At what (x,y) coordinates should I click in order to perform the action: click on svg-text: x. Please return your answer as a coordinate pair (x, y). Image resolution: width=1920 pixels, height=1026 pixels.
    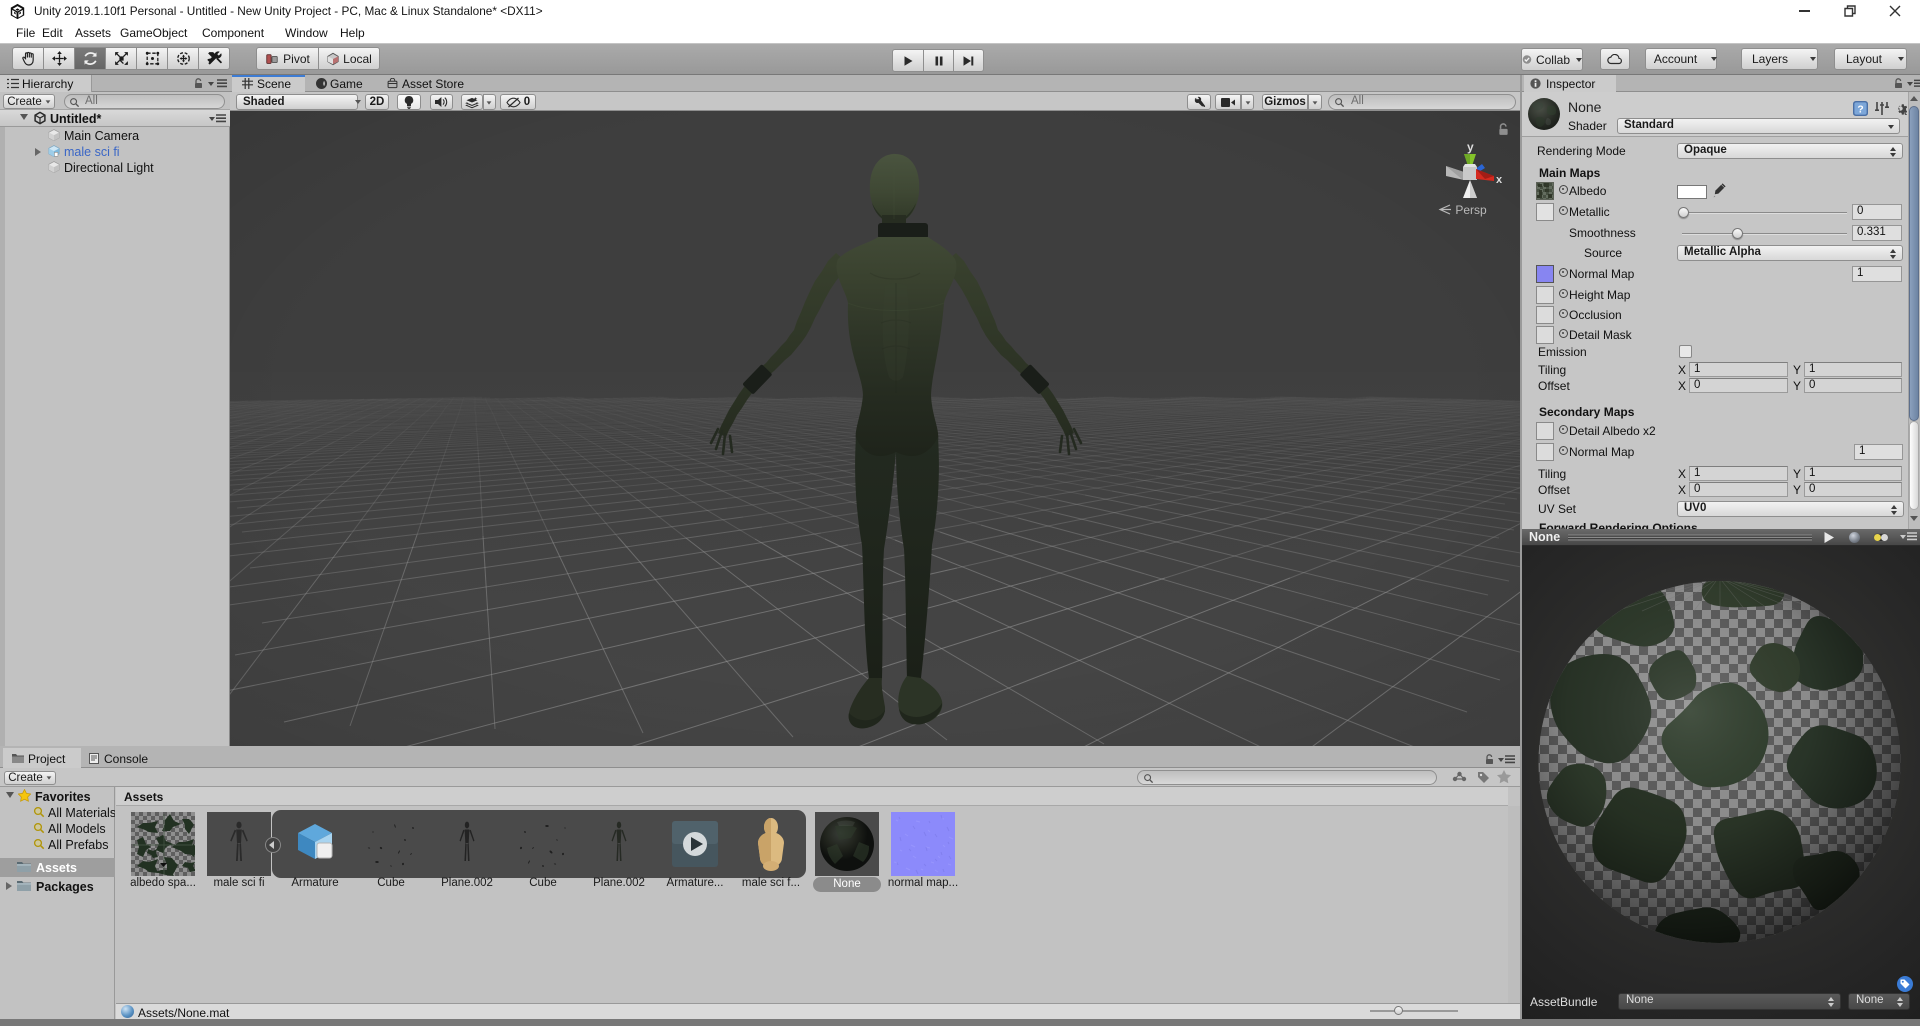
    Looking at the image, I should click on (1499, 180).